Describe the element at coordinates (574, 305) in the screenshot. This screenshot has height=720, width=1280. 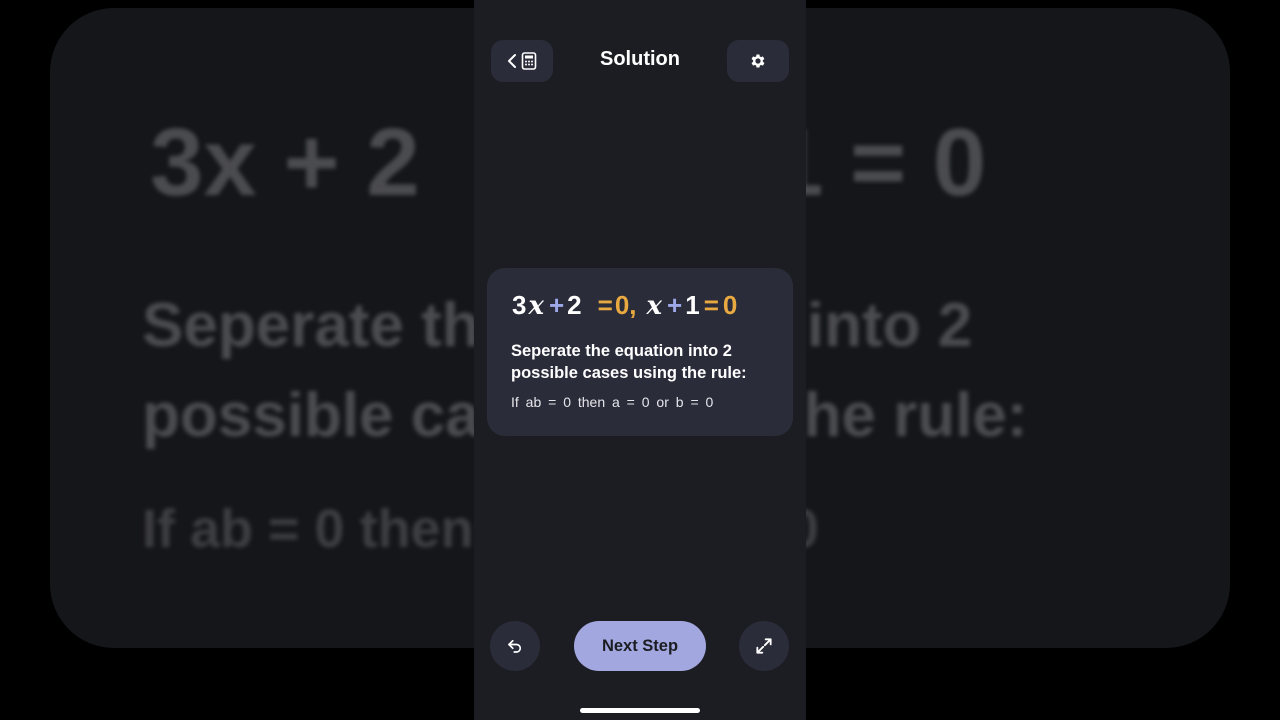
I see `equation-constant: 2` at that location.